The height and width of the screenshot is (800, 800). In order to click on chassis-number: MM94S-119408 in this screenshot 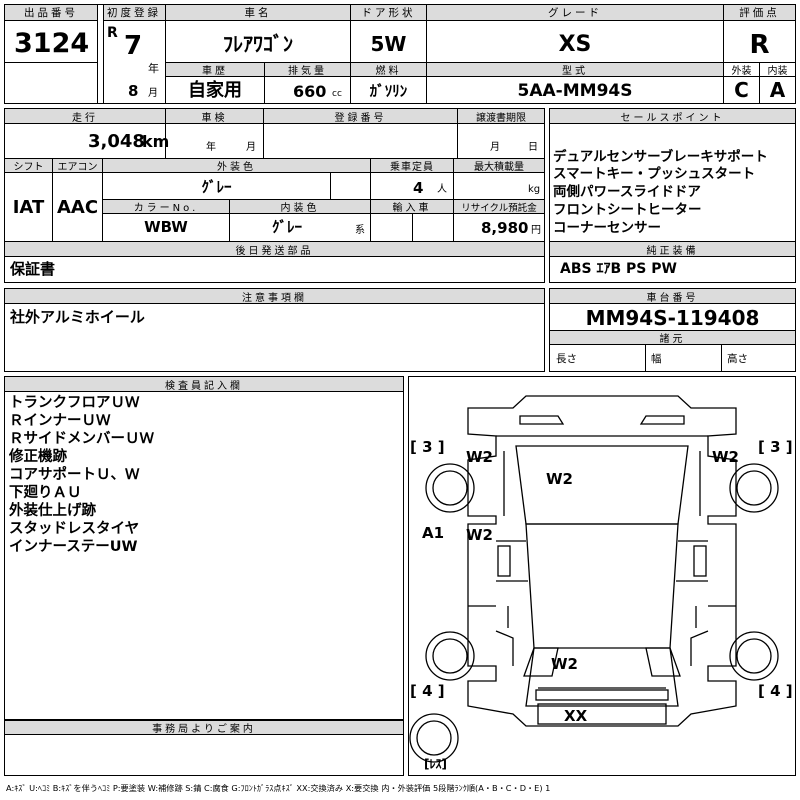, I will do `click(672, 318)`.